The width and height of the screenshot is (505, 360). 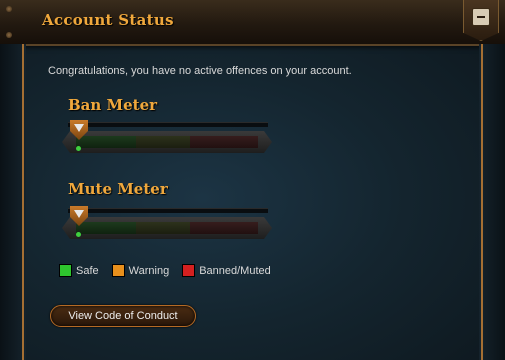 I want to click on meter-legend: Safe Warning Banned/Muted, so click(x=165, y=270).